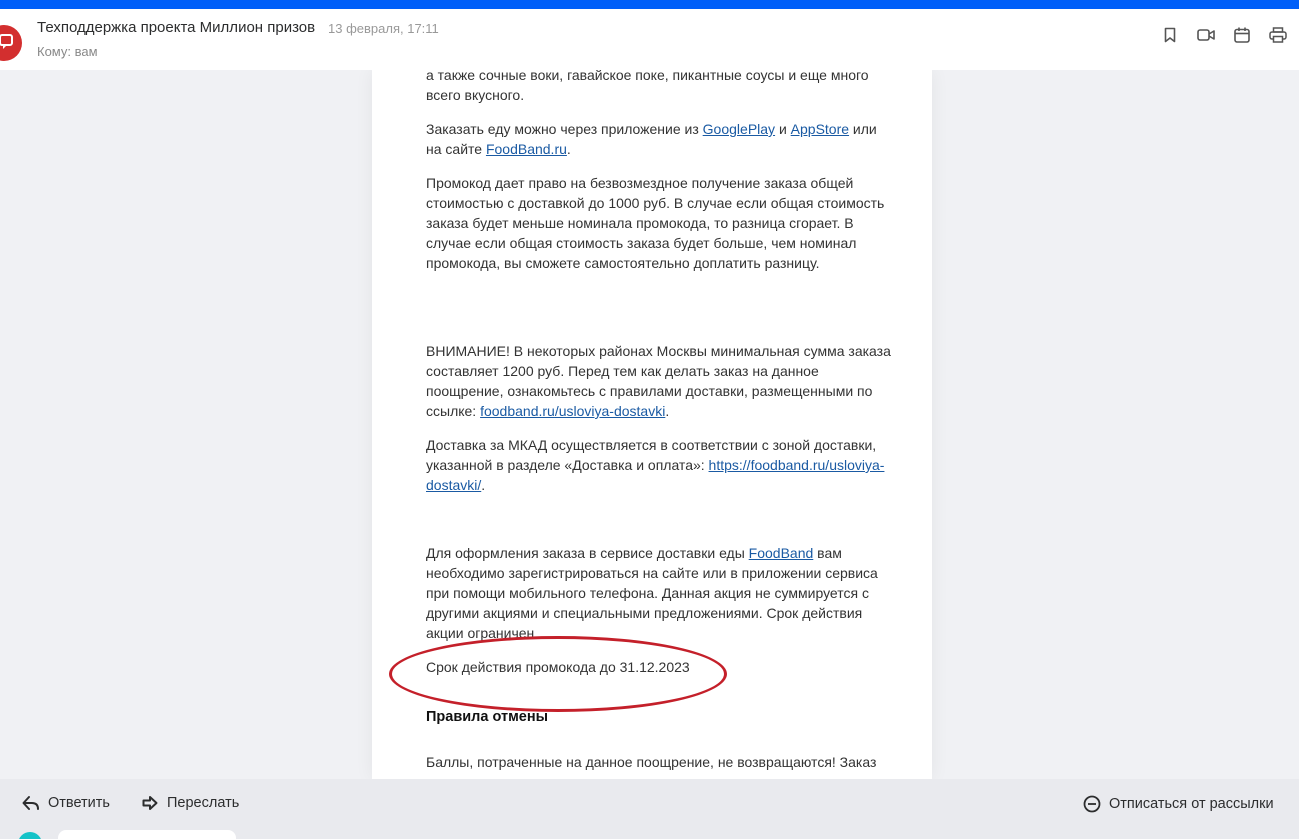 The width and height of the screenshot is (1299, 839). What do you see at coordinates (526, 149) in the screenshot?
I see `foodband-site-link: FoodBand.ru` at bounding box center [526, 149].